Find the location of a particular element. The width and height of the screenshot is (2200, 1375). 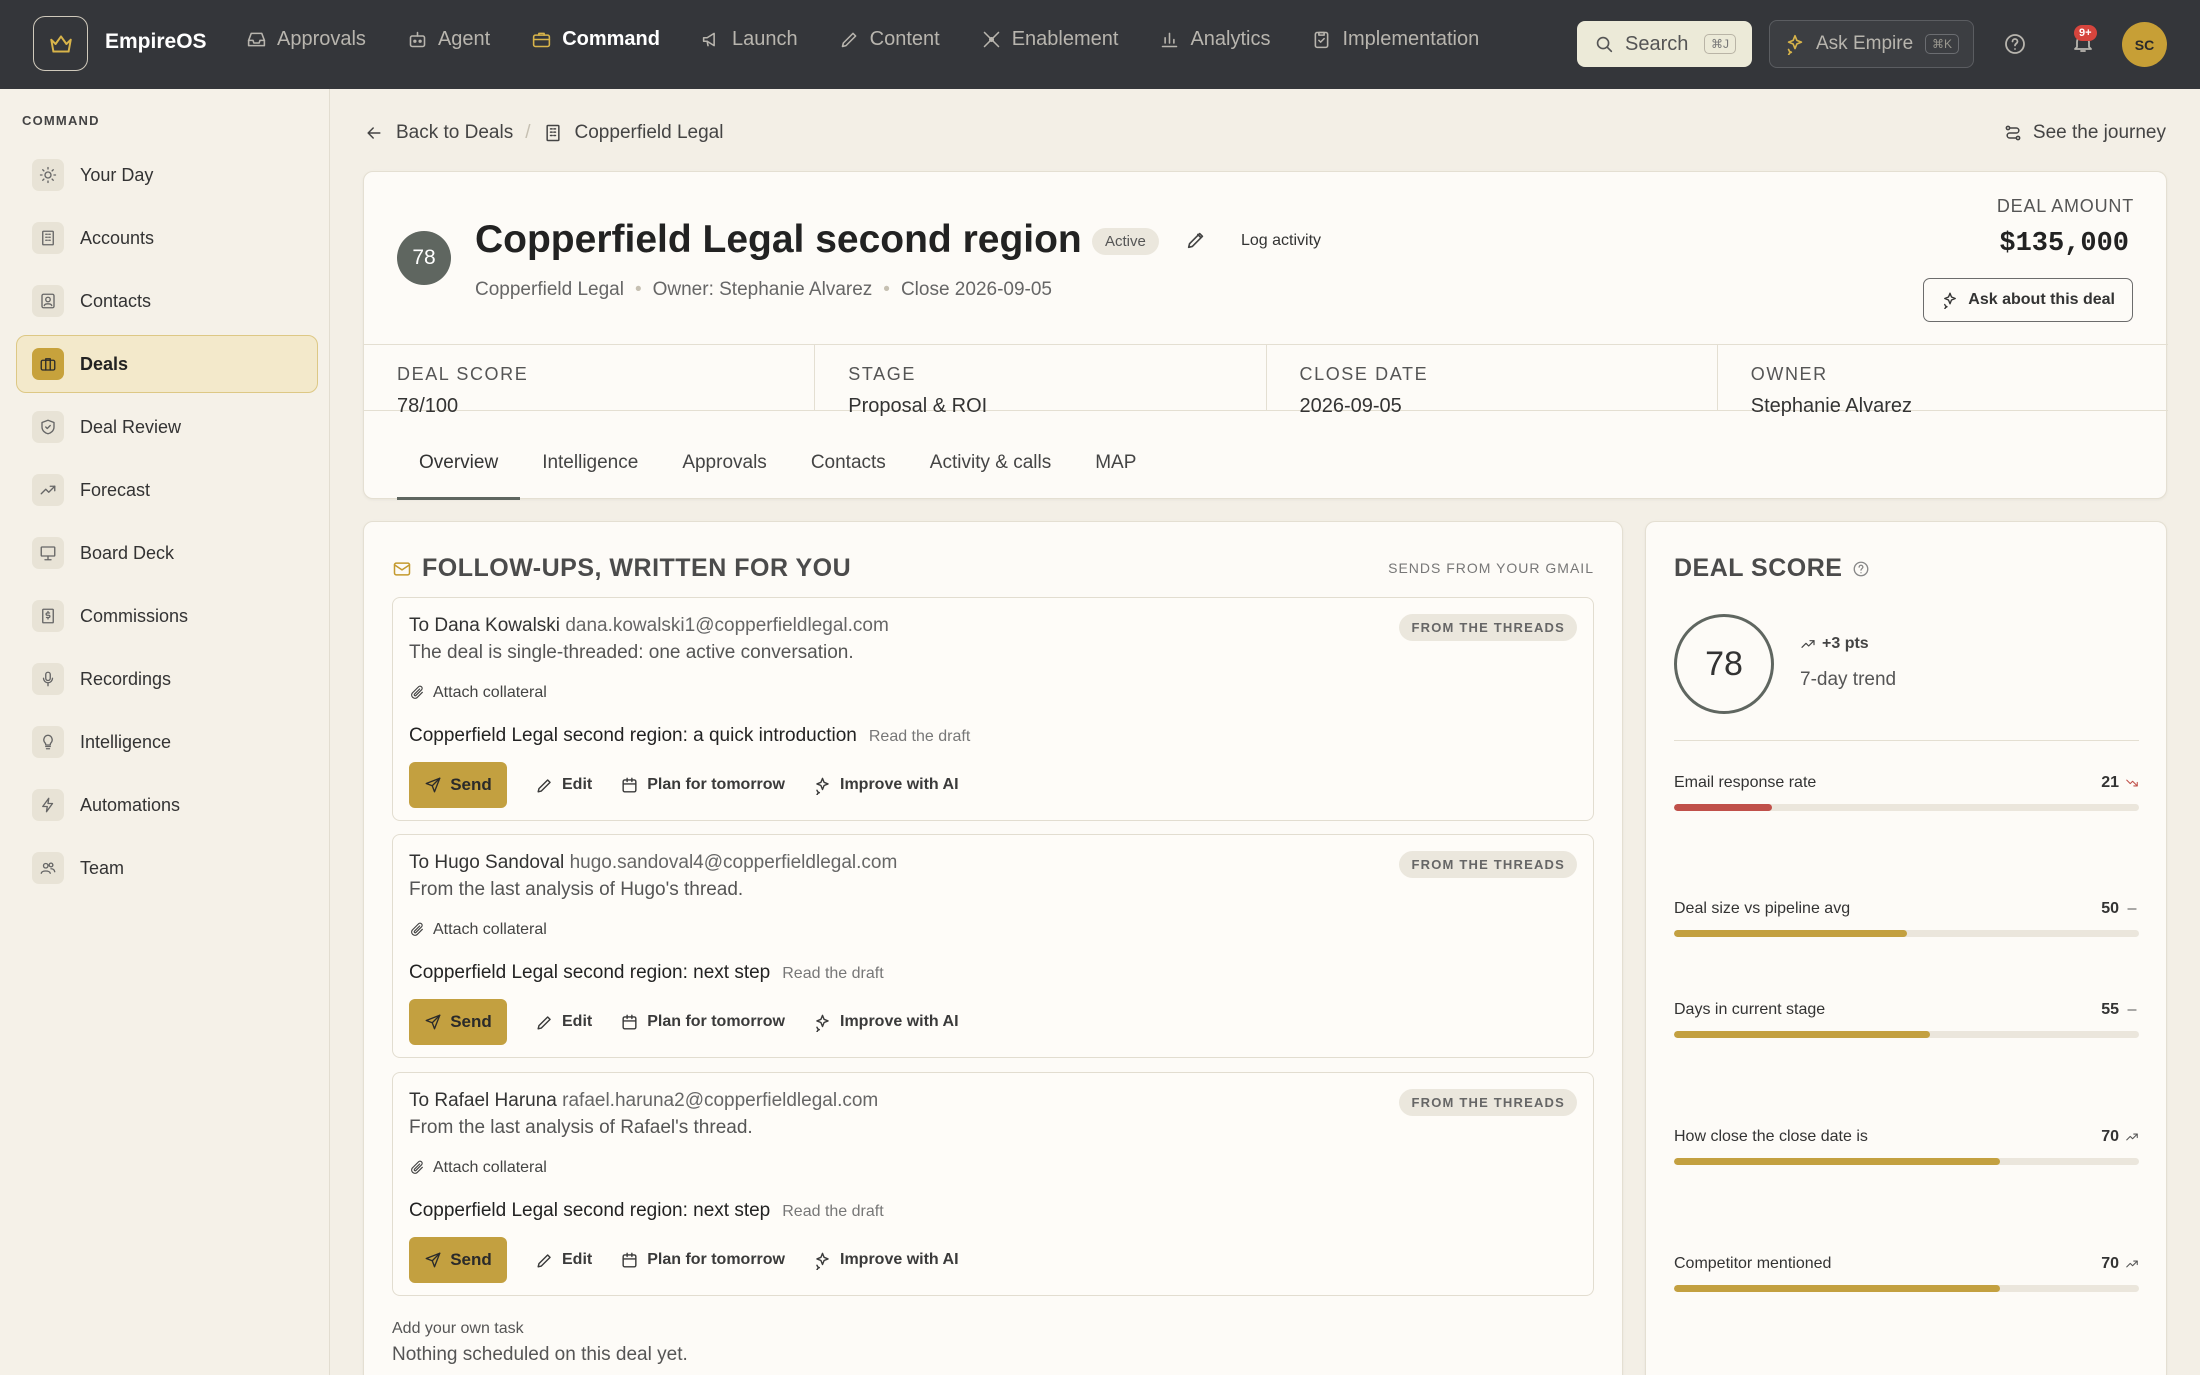

sidebar-item-intelligence: Intelligence is located at coordinates (167, 742).